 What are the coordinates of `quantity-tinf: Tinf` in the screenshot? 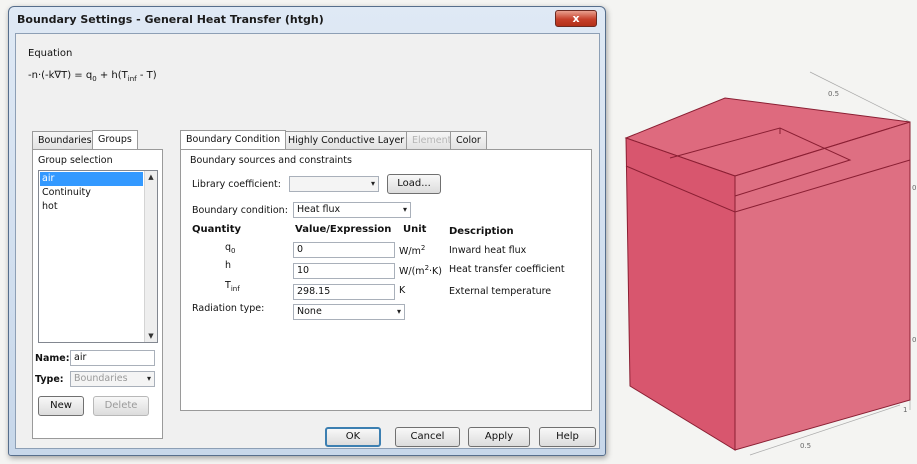 It's located at (232, 286).